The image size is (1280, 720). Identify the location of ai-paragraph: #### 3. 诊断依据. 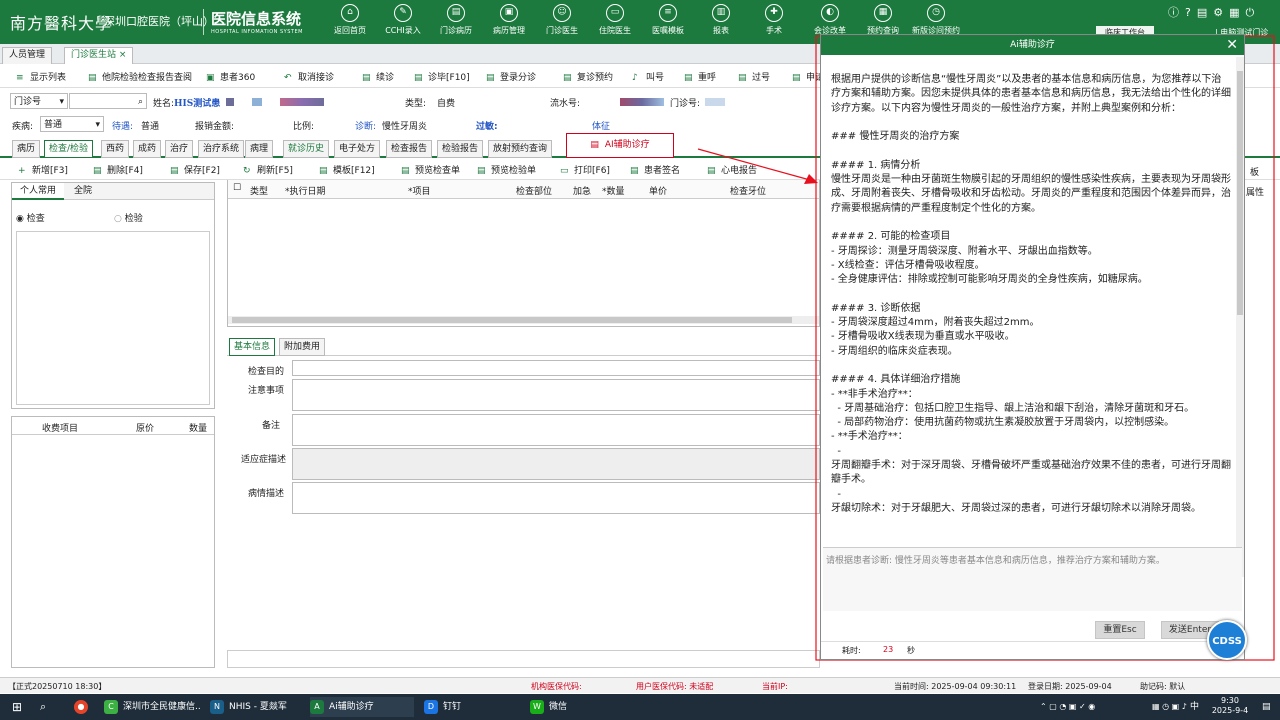
(876, 308).